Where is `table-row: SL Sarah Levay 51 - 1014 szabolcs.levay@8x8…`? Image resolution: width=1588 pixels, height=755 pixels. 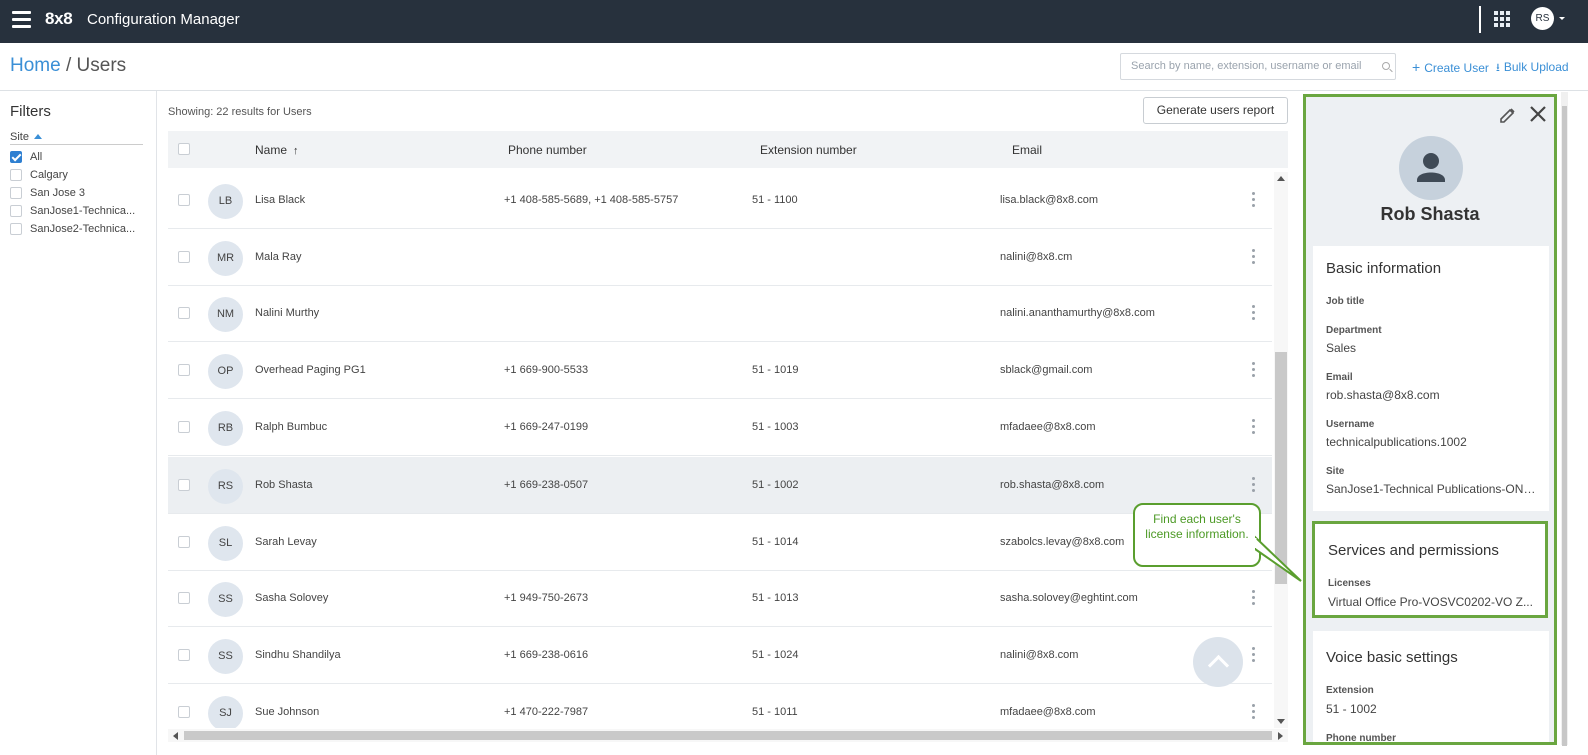
table-row: SL Sarah Levay 51 - 1014 szabolcs.levay@8x8… is located at coordinates (720, 542).